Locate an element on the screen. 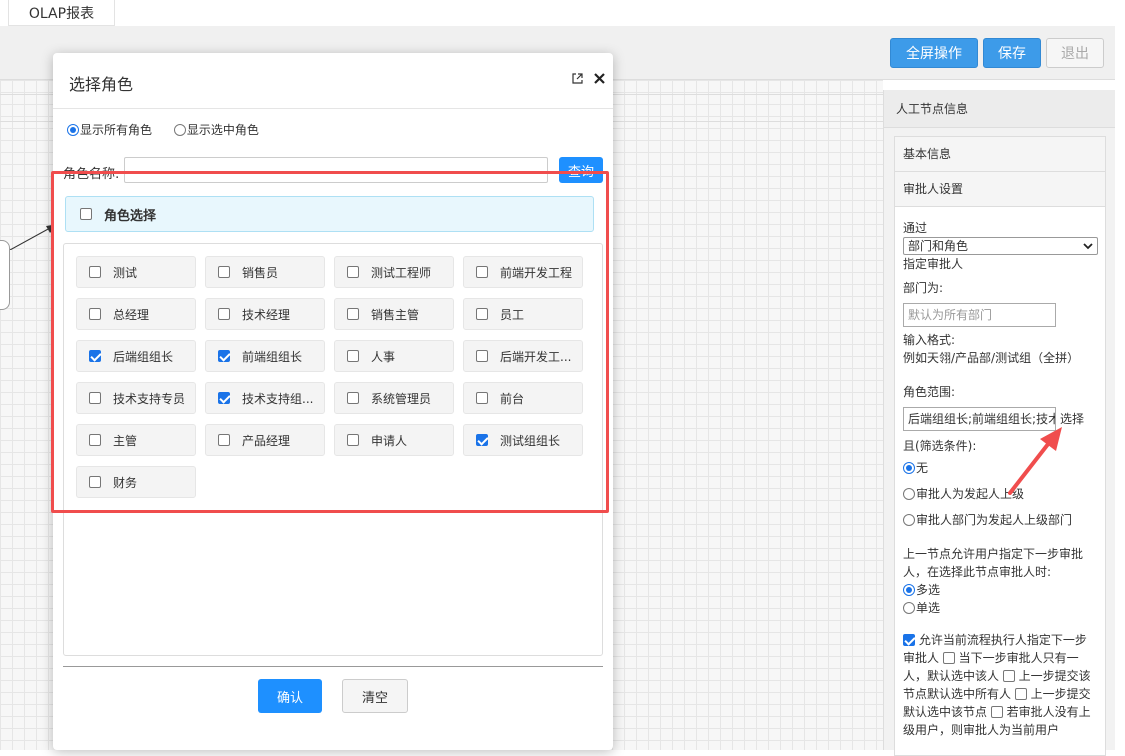 This screenshot has width=1125, height=756. role-select-all-header: 角色选择 is located at coordinates (329, 214).